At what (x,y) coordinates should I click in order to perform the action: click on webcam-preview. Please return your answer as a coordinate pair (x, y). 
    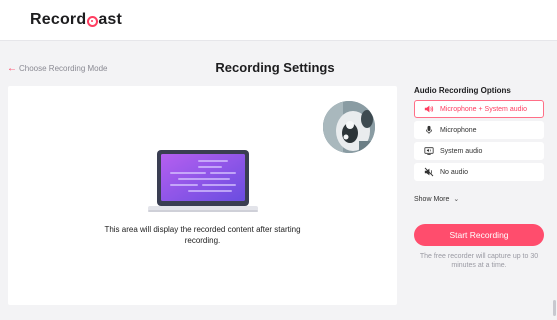
    Looking at the image, I should click on (349, 127).